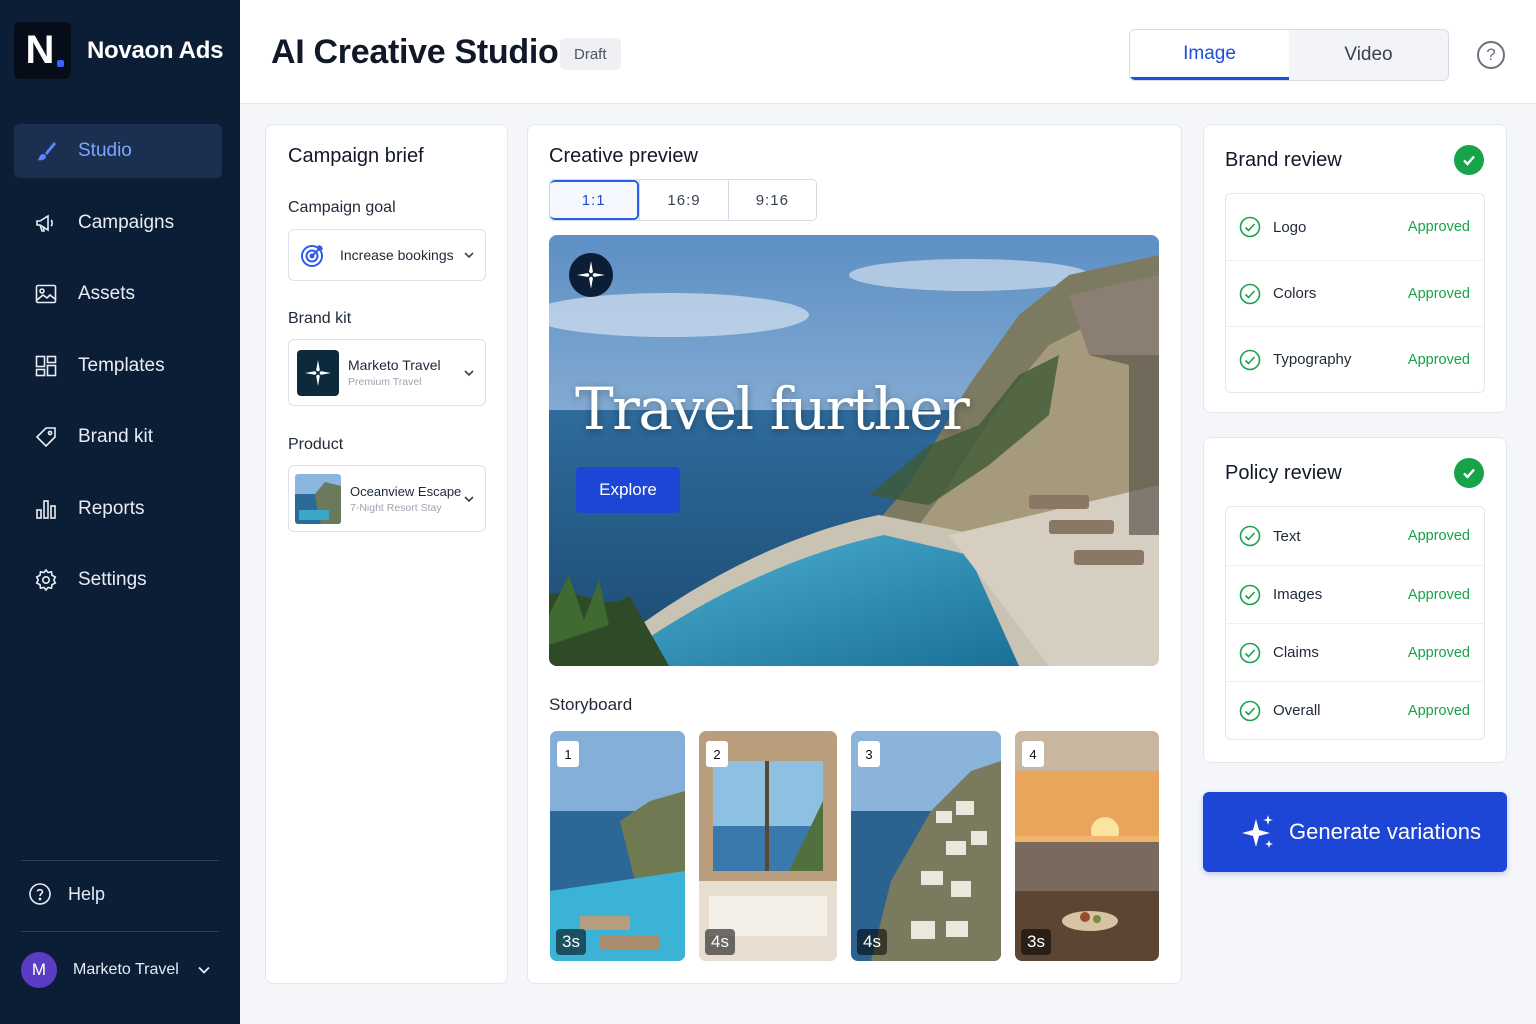 The width and height of the screenshot is (1536, 1024). I want to click on brand-kit-subtitle: Premium Travel, so click(385, 382).